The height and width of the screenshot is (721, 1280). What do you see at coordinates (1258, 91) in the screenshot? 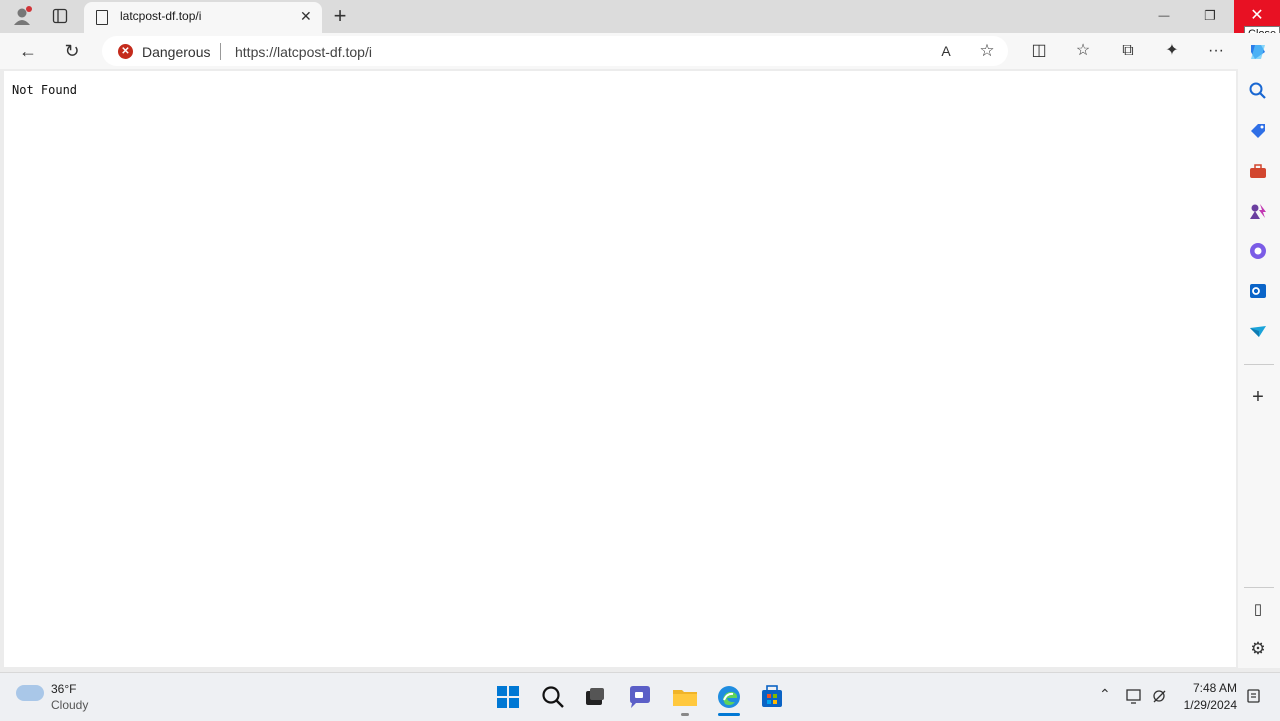
I see `search-icon` at bounding box center [1258, 91].